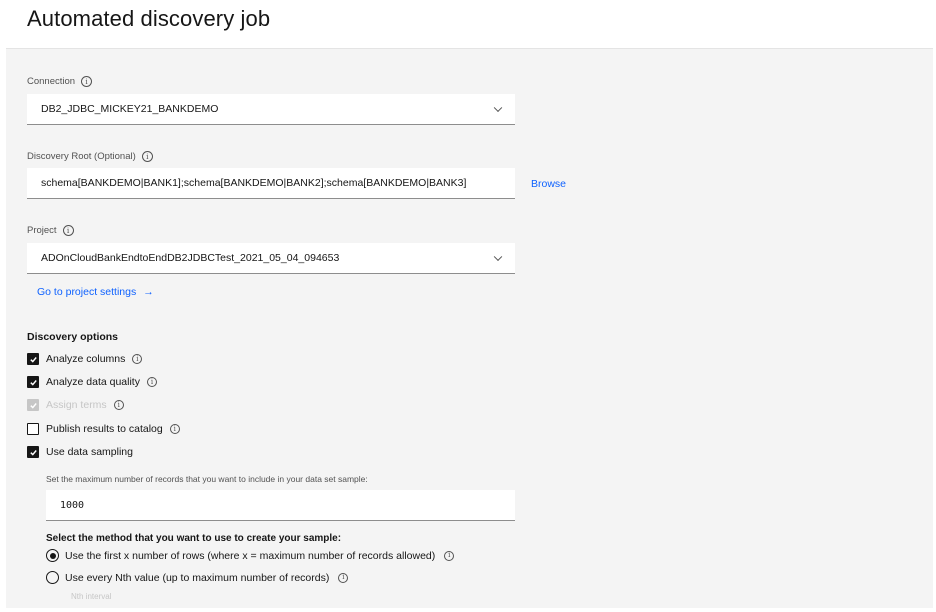  Describe the element at coordinates (89, 452) in the screenshot. I see `option-label: Use data sampling` at that location.